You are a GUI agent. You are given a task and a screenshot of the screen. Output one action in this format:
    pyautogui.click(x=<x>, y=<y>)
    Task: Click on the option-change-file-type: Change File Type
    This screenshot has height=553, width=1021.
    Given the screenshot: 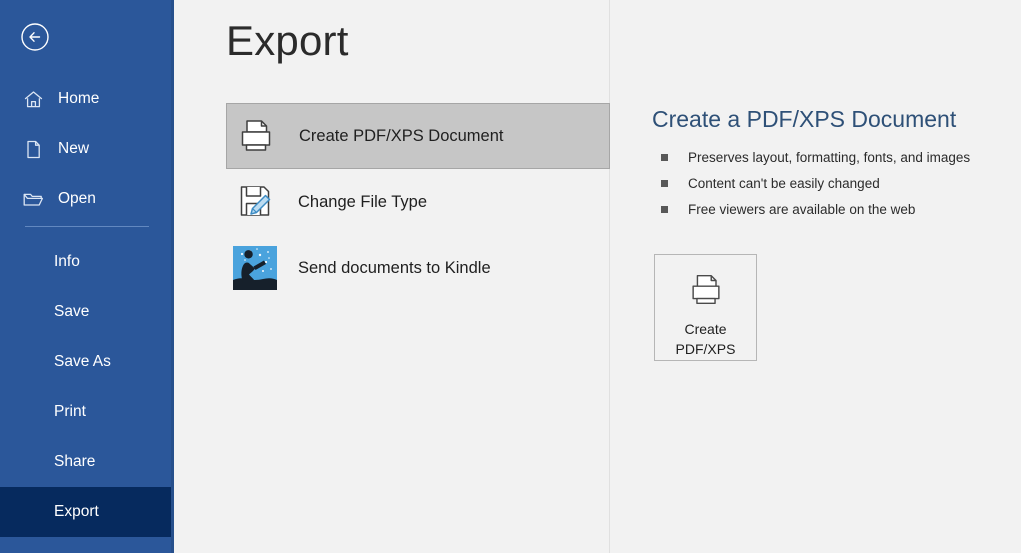 What is the action you would take?
    pyautogui.click(x=418, y=202)
    